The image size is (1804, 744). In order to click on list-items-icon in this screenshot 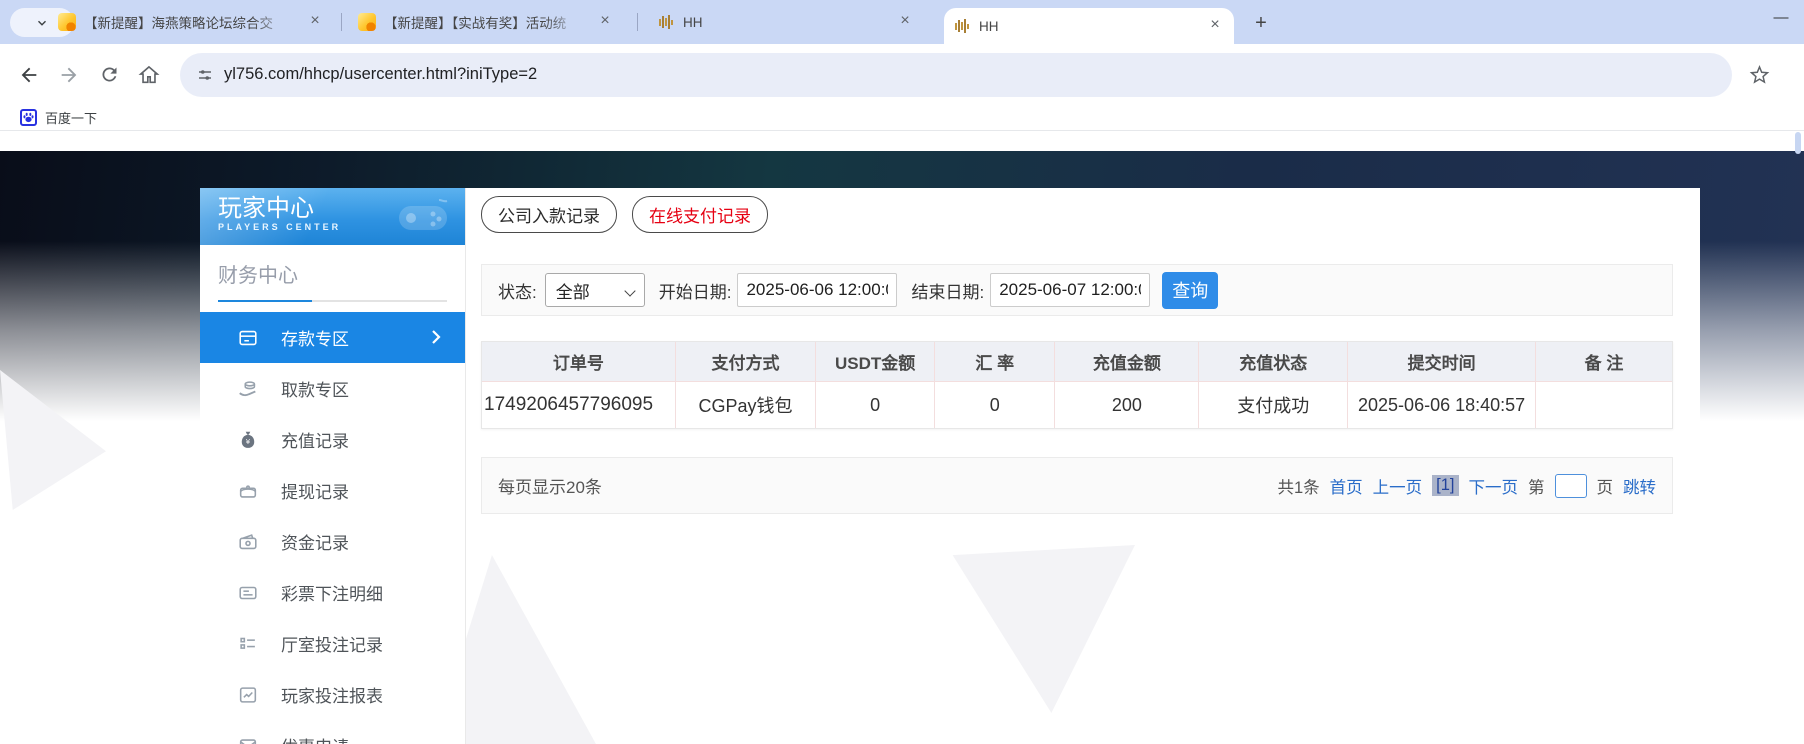, I will do `click(248, 644)`.